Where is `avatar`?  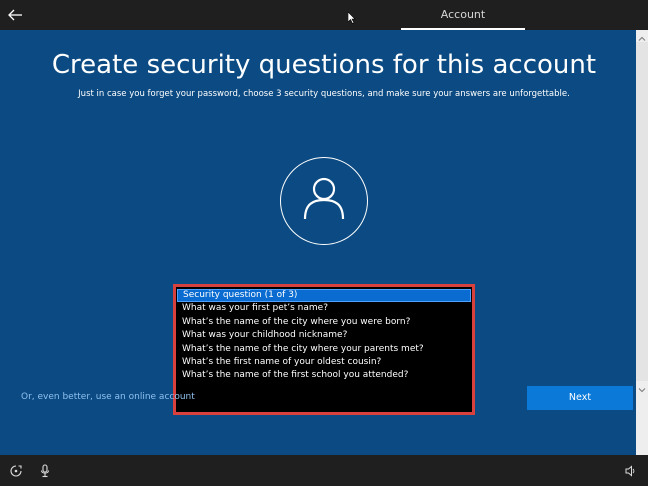
avatar is located at coordinates (324, 201).